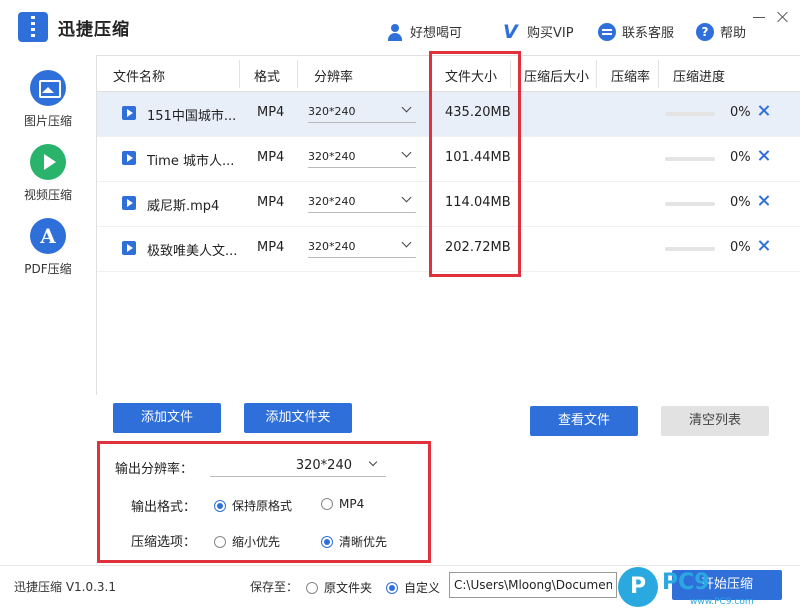 The height and width of the screenshot is (613, 800). I want to click on close-window-button, so click(783, 17).